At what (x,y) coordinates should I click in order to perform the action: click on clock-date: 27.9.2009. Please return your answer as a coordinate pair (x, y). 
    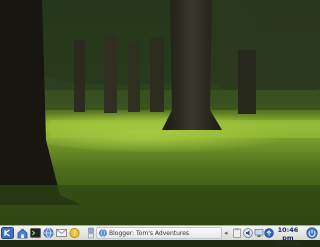
    Looking at the image, I should click on (288, 244).